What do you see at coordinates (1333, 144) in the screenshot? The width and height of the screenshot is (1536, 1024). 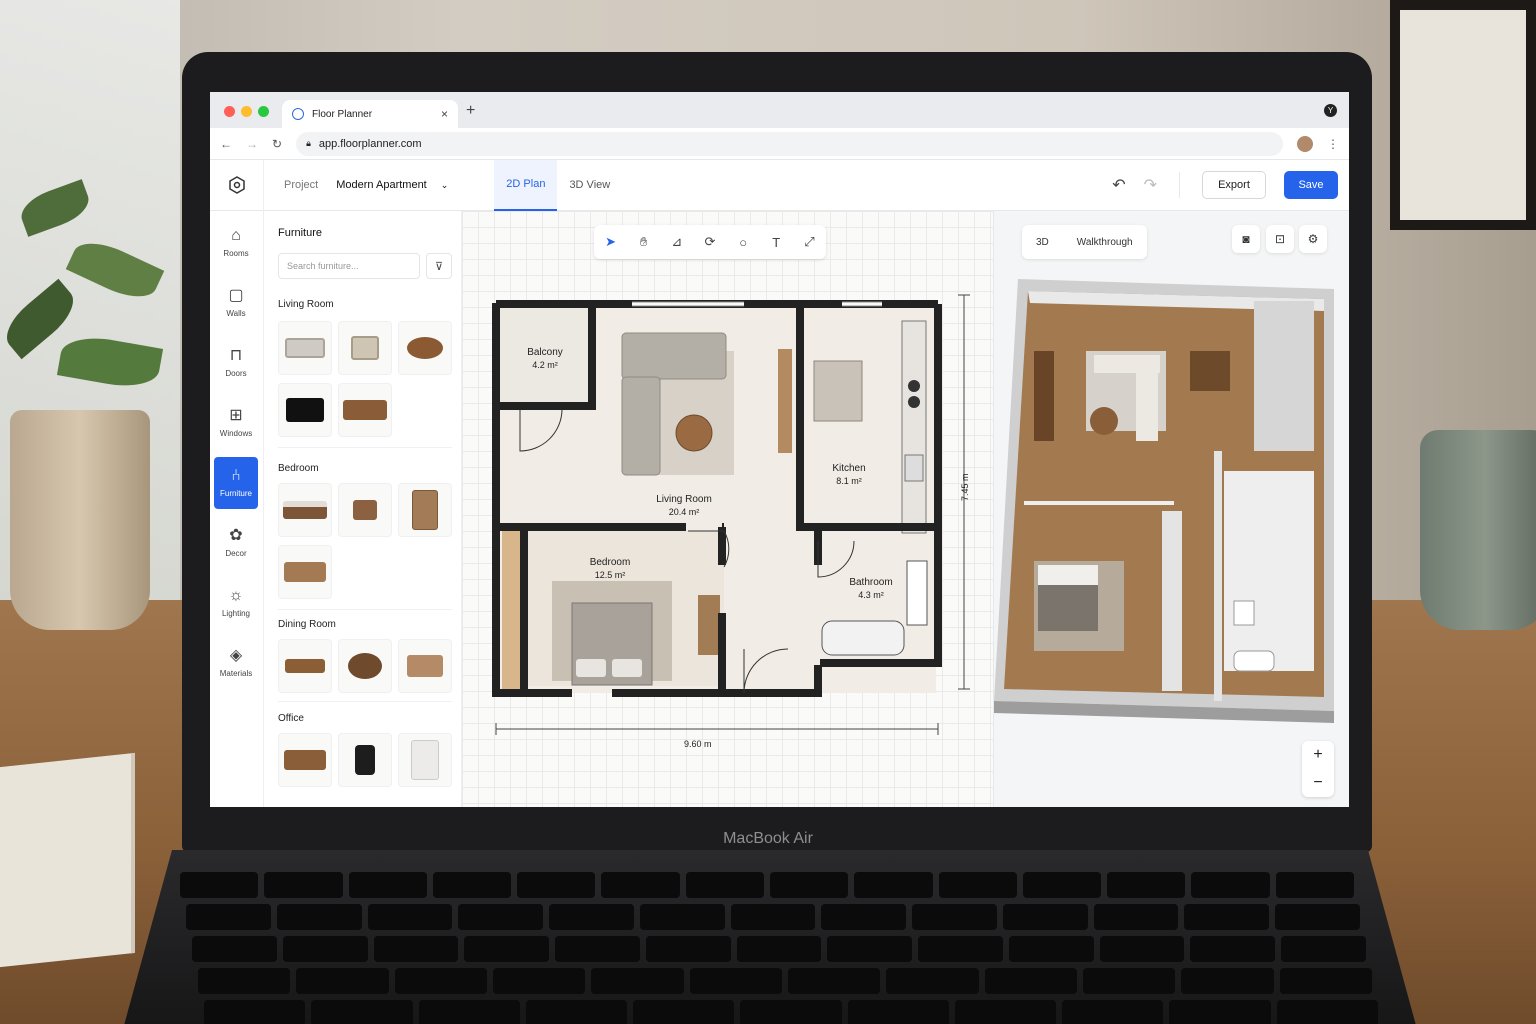 I see `browser-menu-icon: ⋮` at bounding box center [1333, 144].